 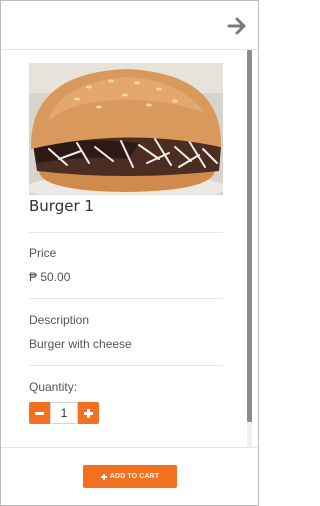 I want to click on price-label: Price, so click(x=43, y=253).